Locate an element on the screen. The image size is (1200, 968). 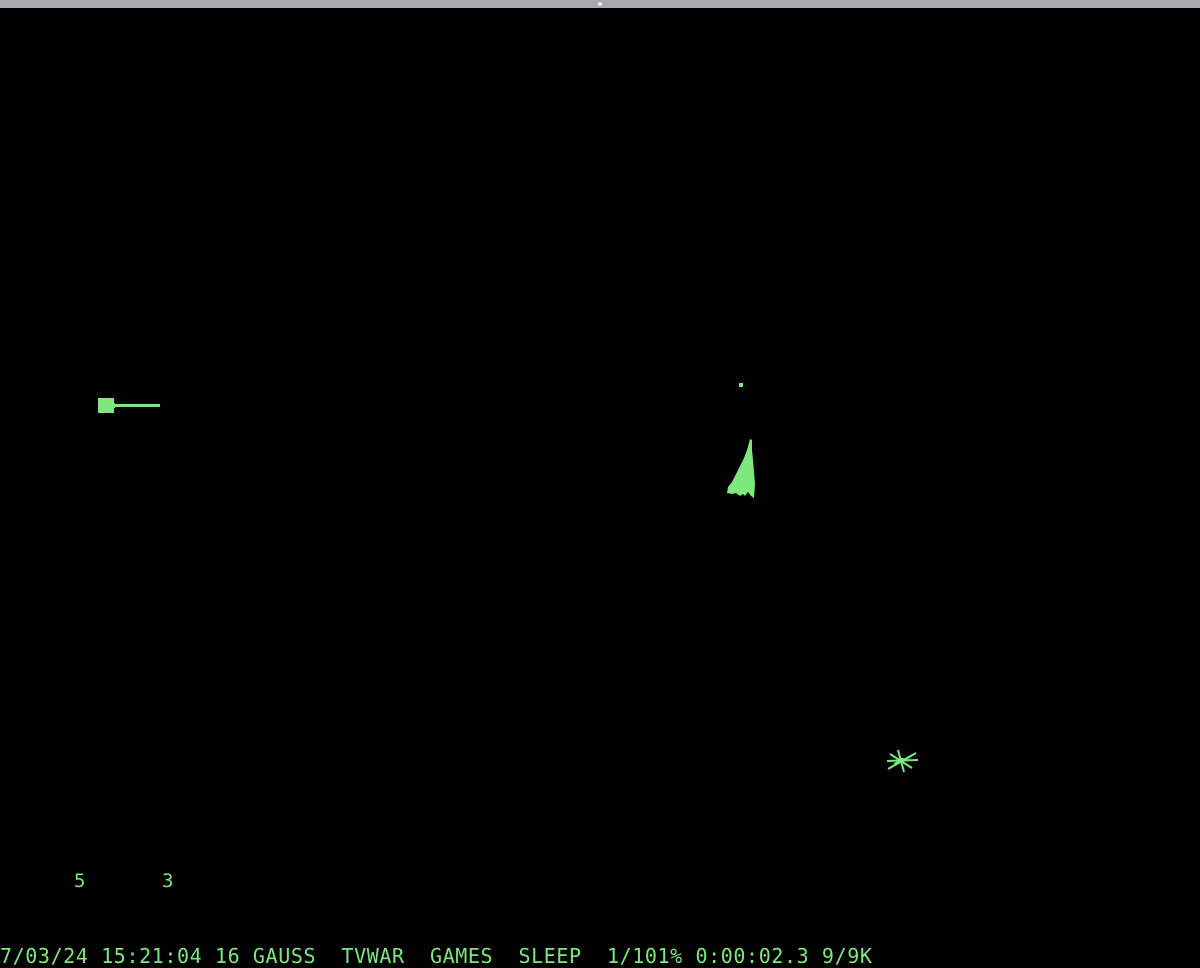
title-bar-dot is located at coordinates (600, 4).